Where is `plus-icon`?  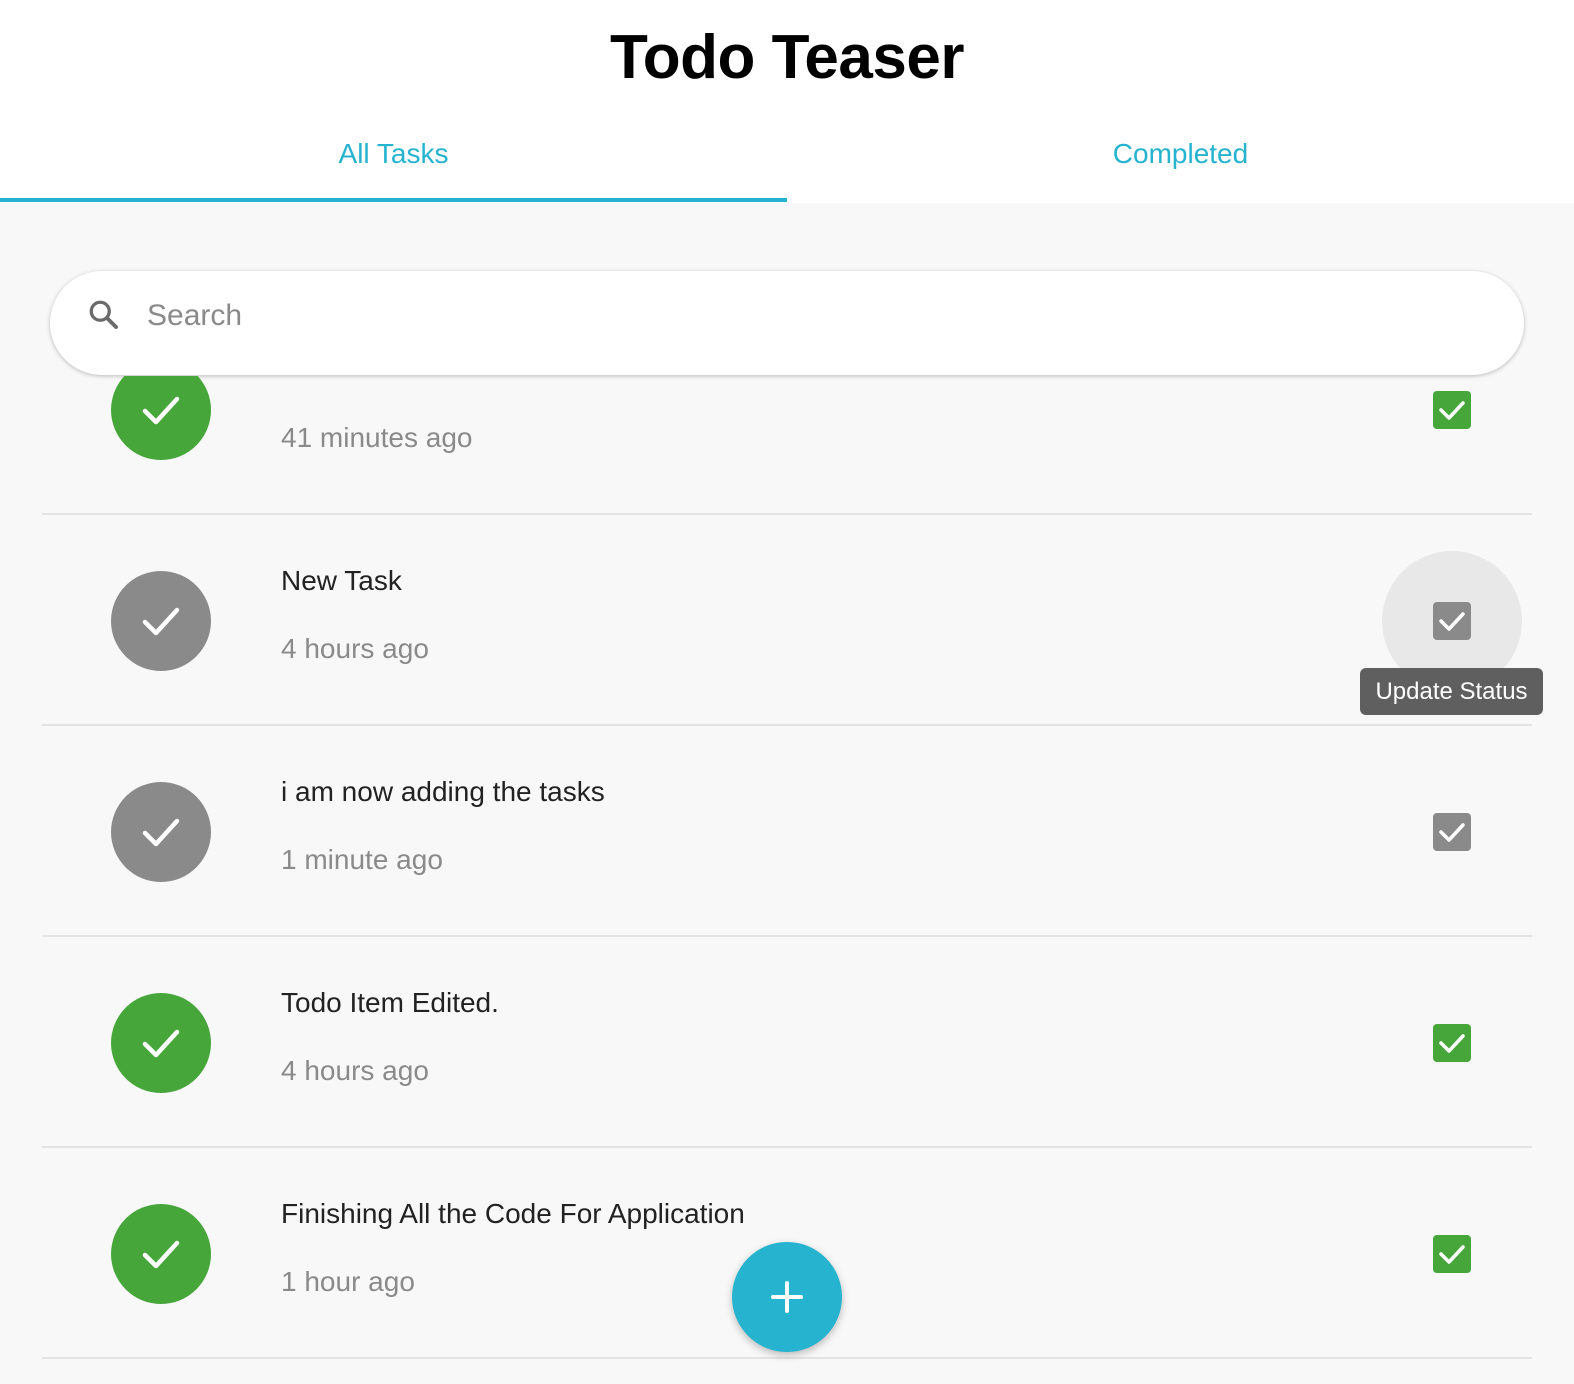
plus-icon is located at coordinates (787, 1297).